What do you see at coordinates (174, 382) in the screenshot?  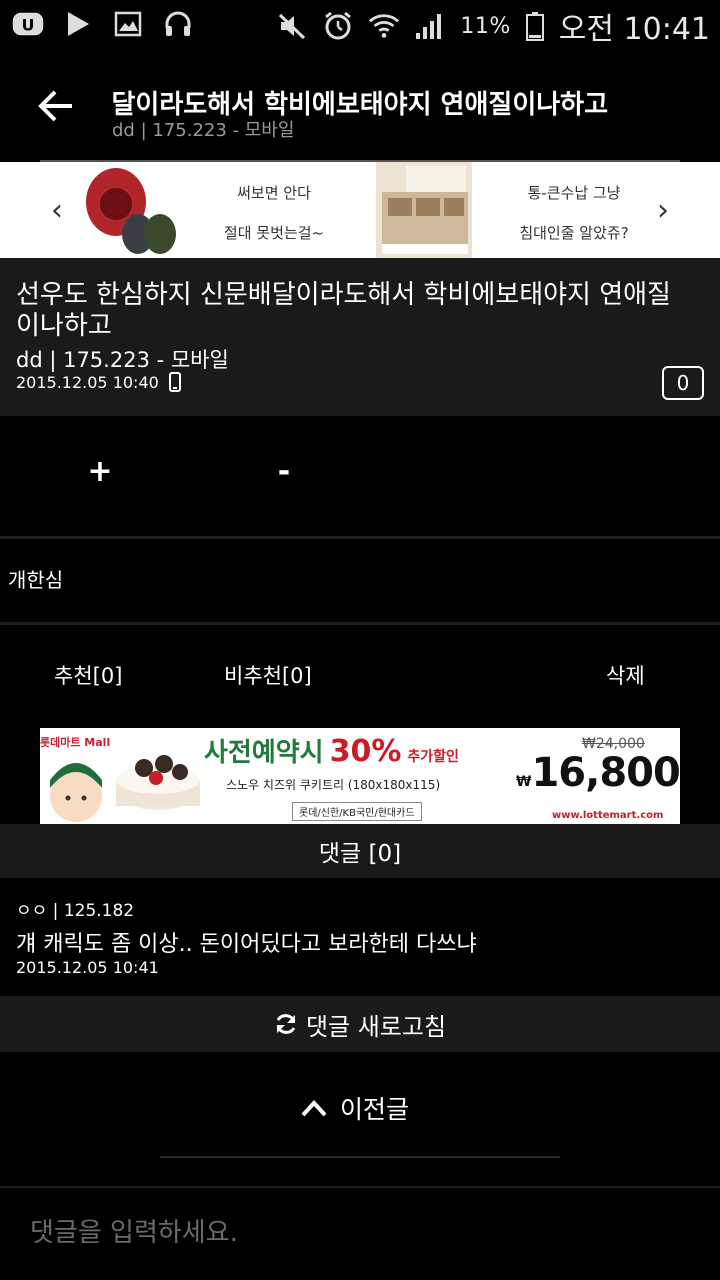 I see `mobile-icon` at bounding box center [174, 382].